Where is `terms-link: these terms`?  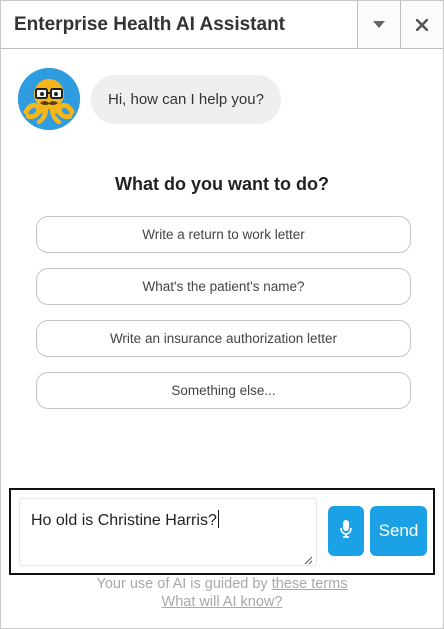 terms-link: these terms is located at coordinates (310, 584).